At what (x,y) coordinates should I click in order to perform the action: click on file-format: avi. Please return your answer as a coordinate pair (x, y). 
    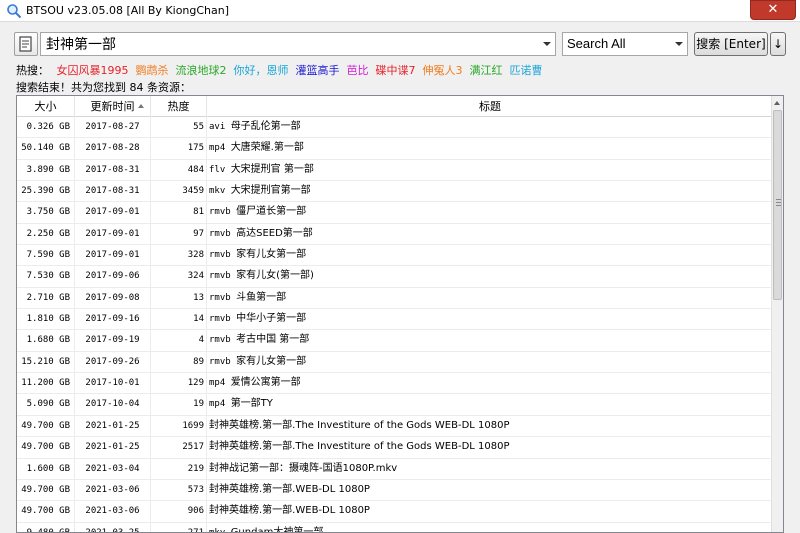
    Looking at the image, I should click on (217, 127).